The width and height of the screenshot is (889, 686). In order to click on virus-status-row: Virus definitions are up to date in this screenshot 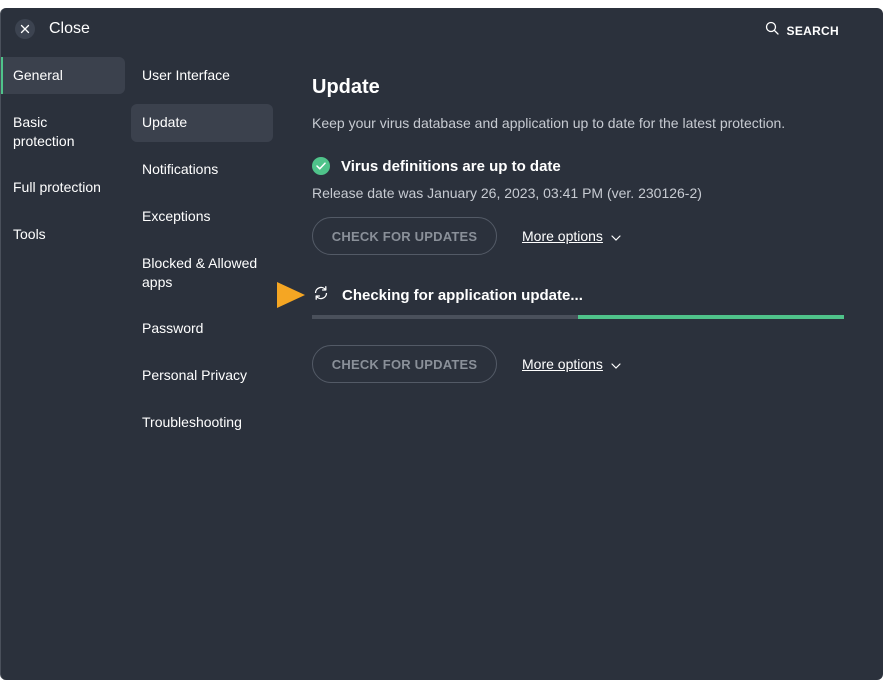, I will do `click(436, 166)`.